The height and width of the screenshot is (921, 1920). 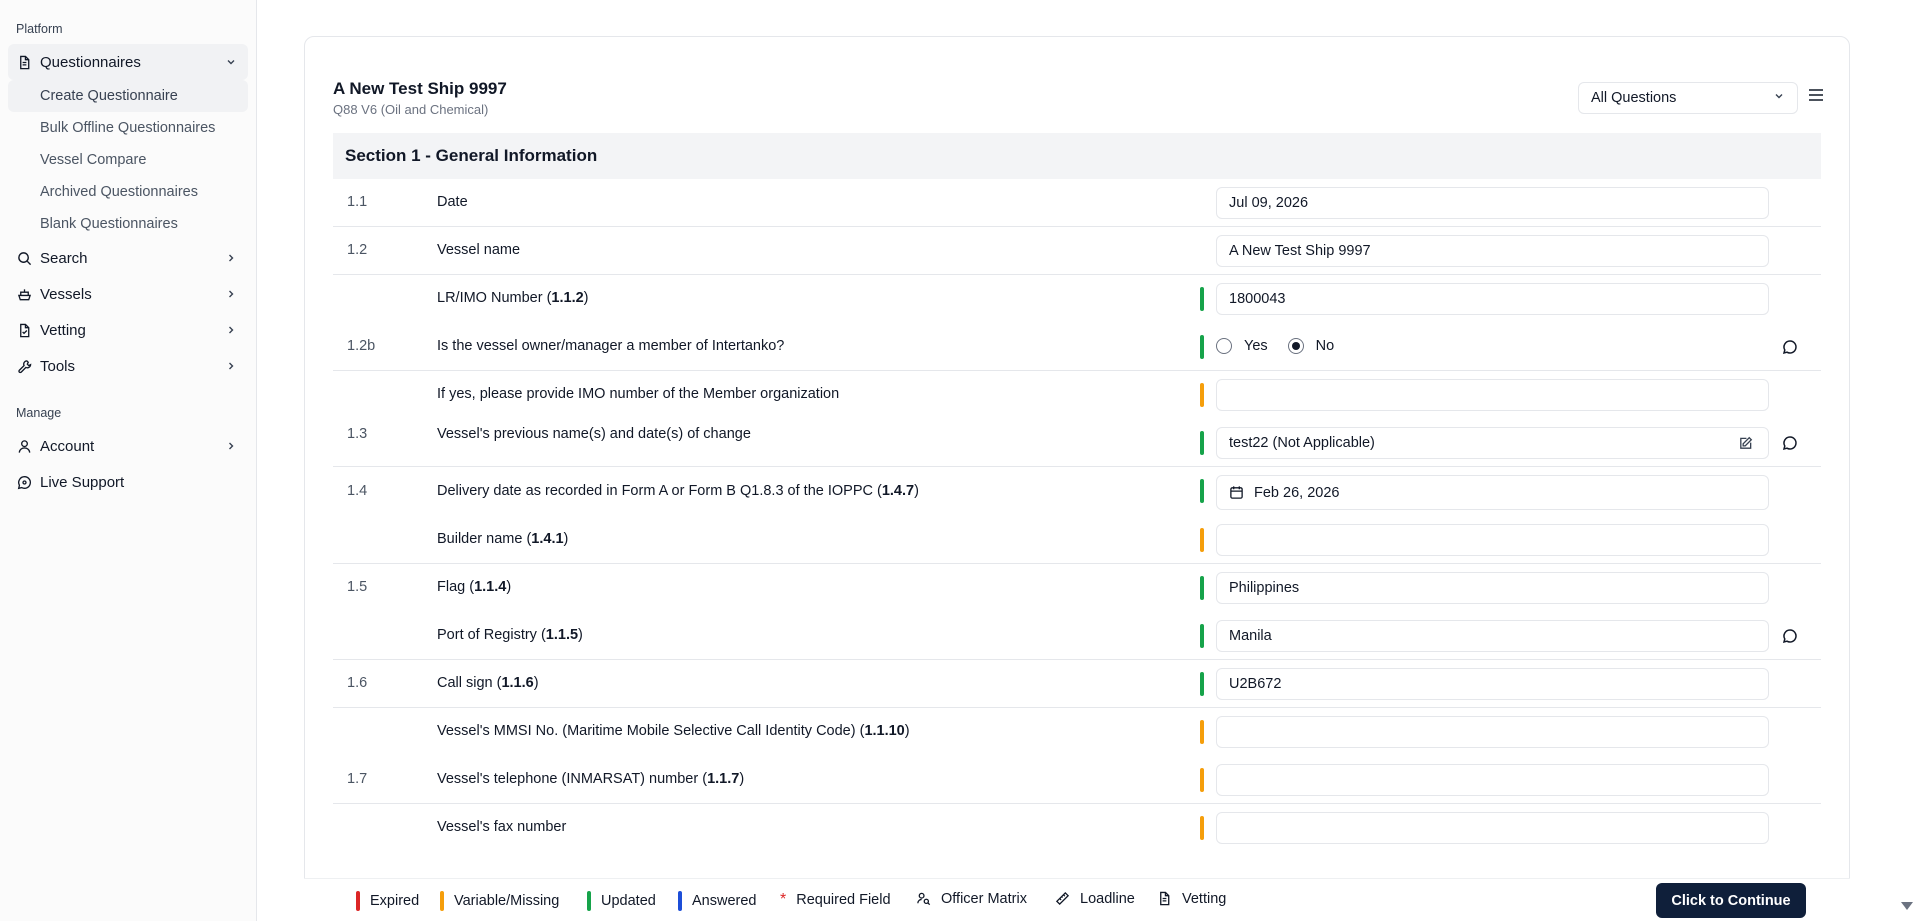 I want to click on legend-missing: Variable/Missing, so click(x=499, y=901).